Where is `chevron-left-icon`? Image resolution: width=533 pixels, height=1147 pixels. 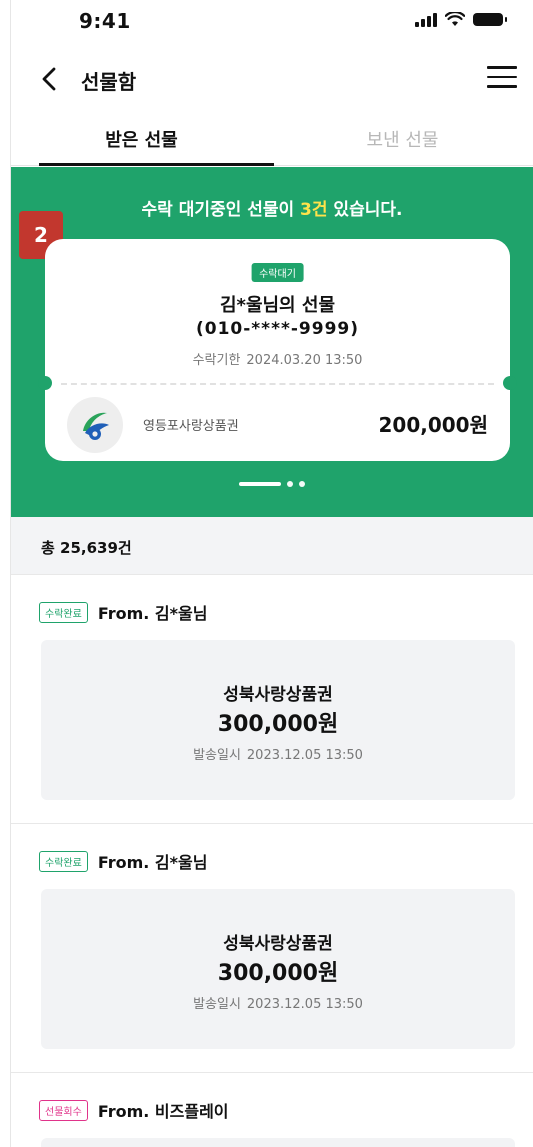
chevron-left-icon is located at coordinates (49, 79).